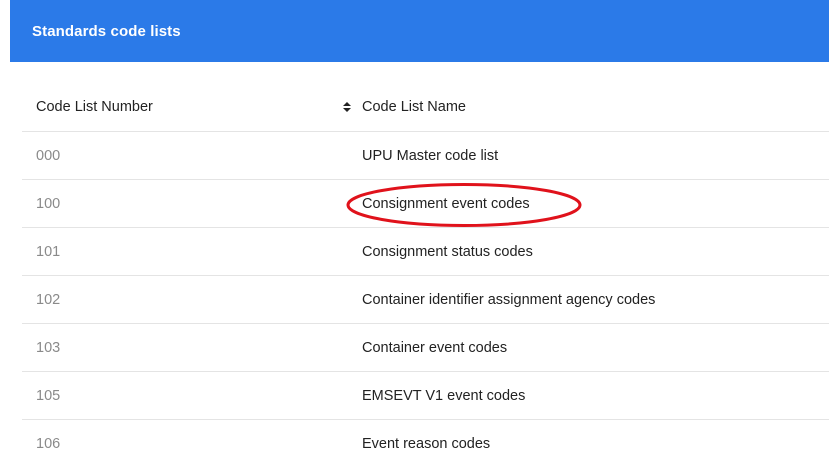  Describe the element at coordinates (106, 31) in the screenshot. I see `panel-title: Standards code lists` at that location.